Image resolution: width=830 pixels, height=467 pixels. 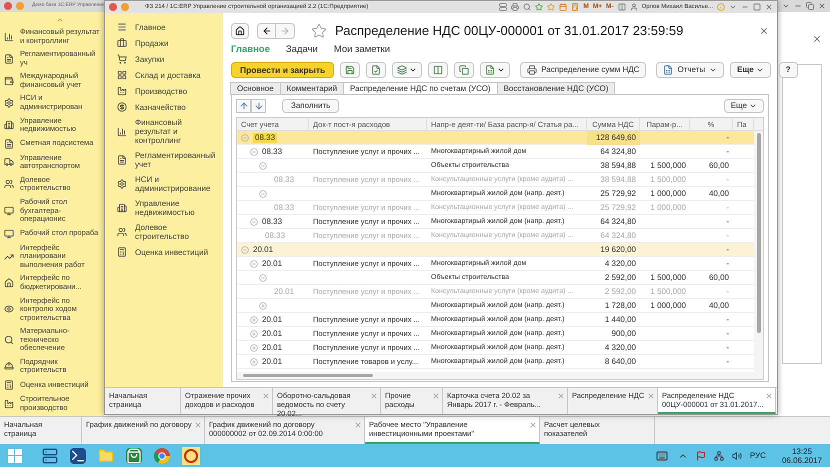 What do you see at coordinates (583, 70) in the screenshot?
I see `toolbar-button: Распределение сумм НДС` at bounding box center [583, 70].